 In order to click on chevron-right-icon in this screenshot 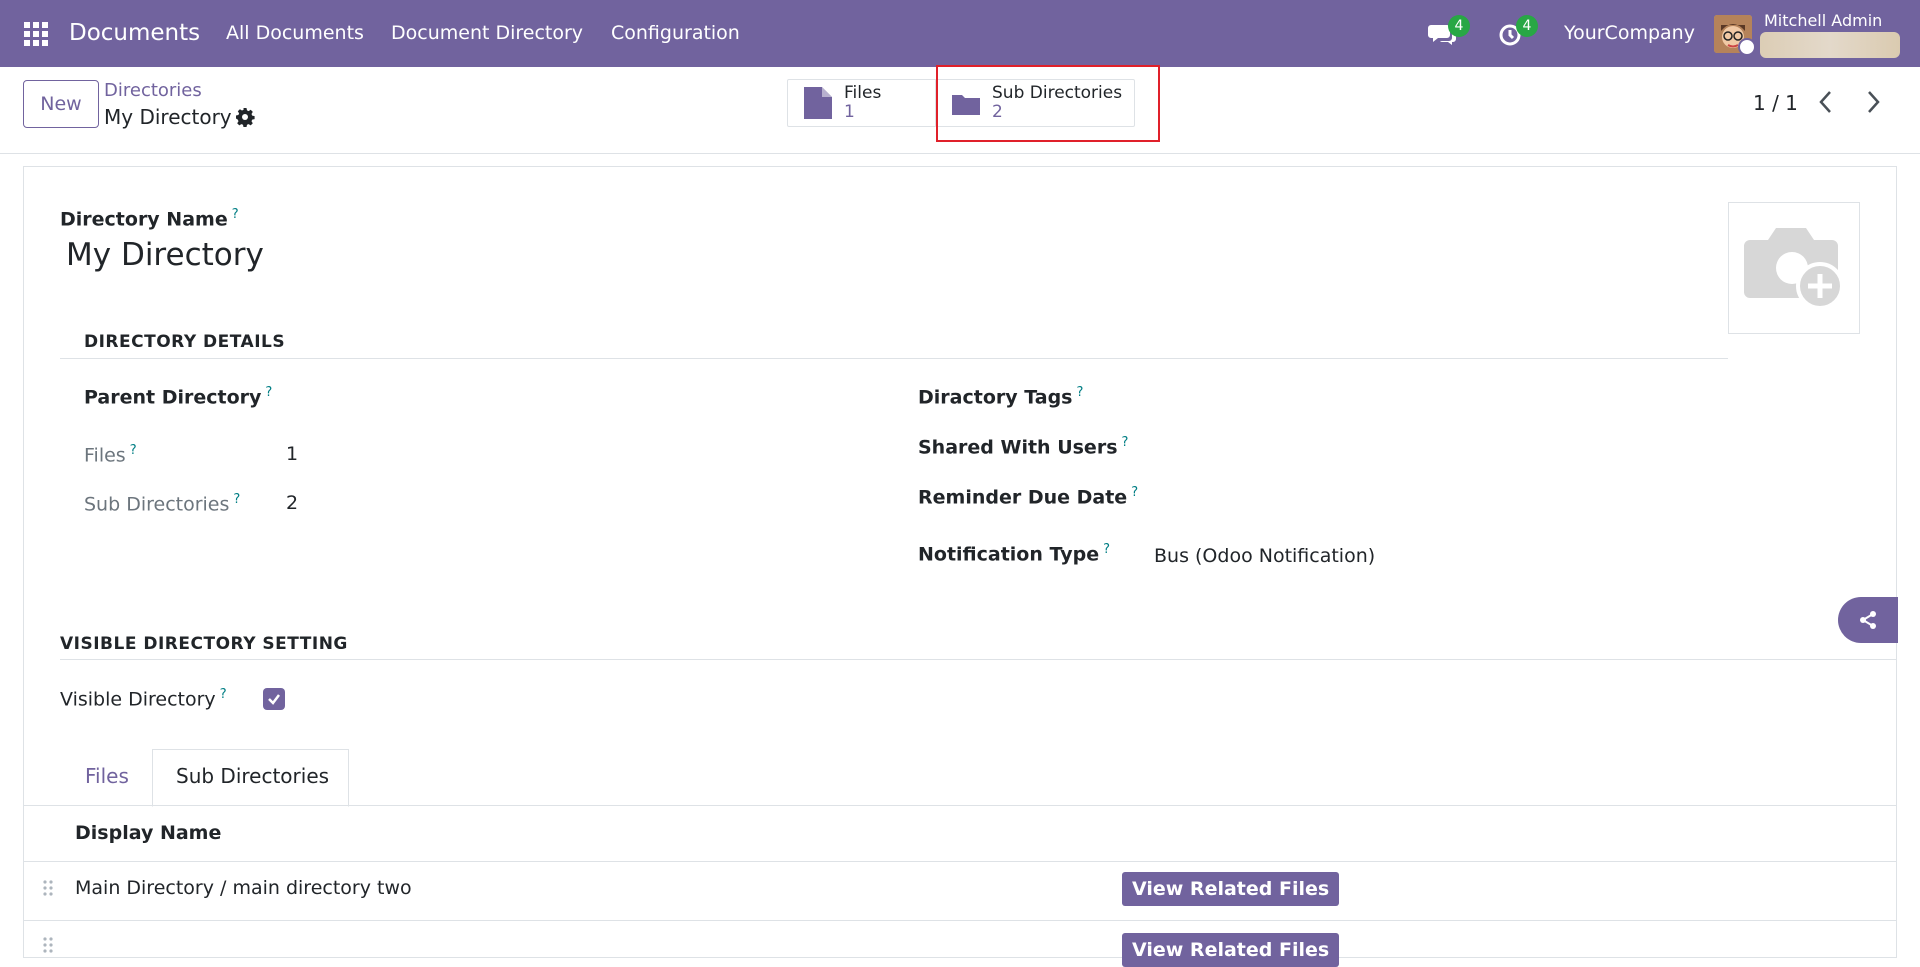, I will do `click(1874, 102)`.